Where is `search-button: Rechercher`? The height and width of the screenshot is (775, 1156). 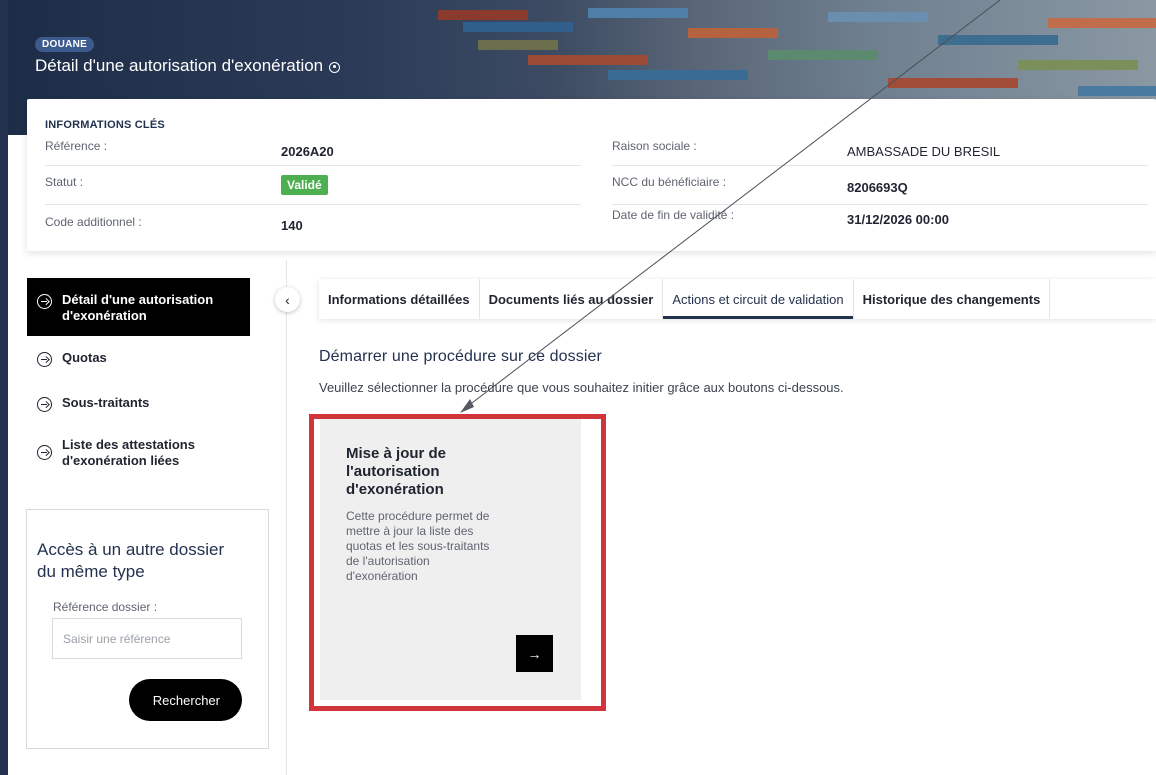
search-button: Rechercher is located at coordinates (185, 700).